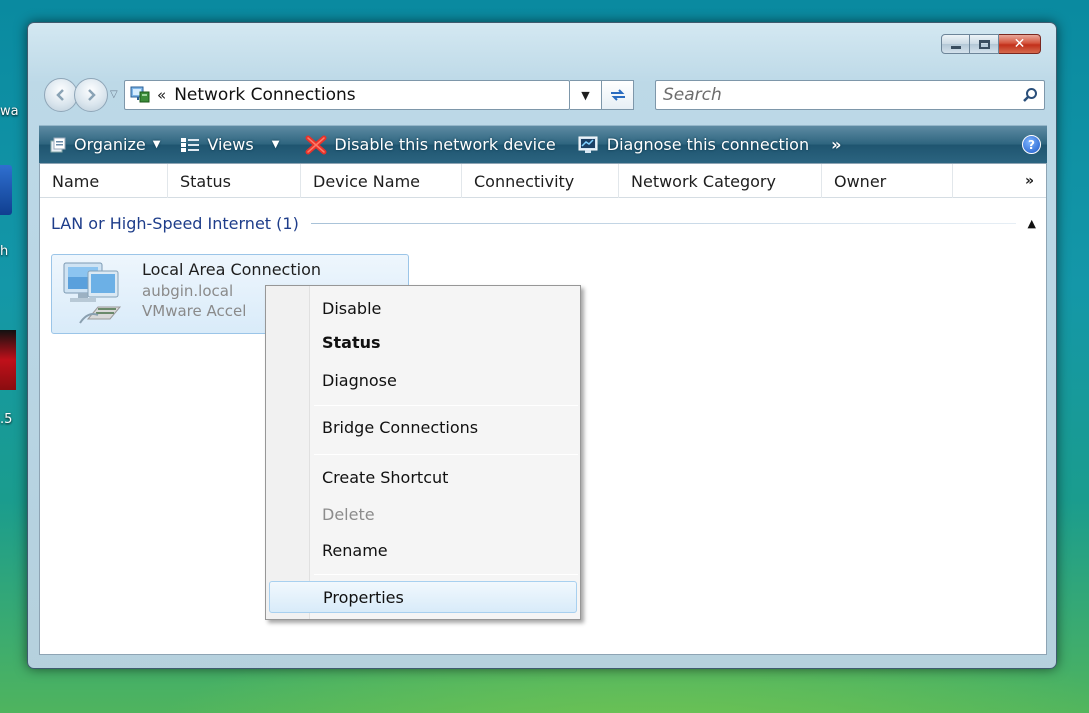 This screenshot has height=713, width=1089. What do you see at coordinates (161, 95) in the screenshot?
I see `address-chevron: «` at bounding box center [161, 95].